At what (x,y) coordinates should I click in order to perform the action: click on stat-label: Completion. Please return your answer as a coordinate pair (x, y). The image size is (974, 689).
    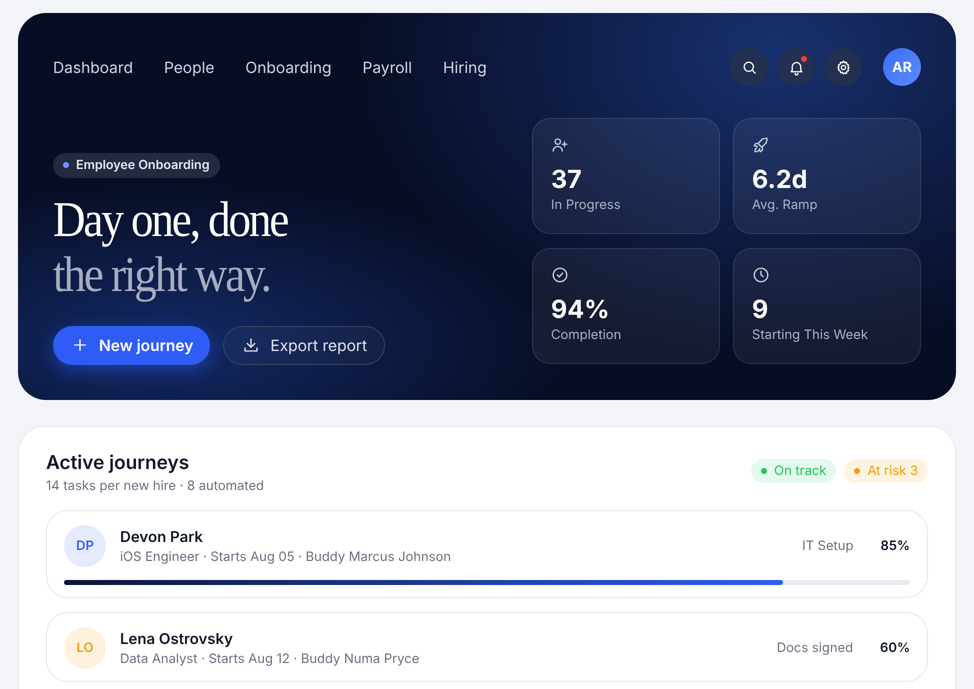
    Looking at the image, I should click on (586, 334).